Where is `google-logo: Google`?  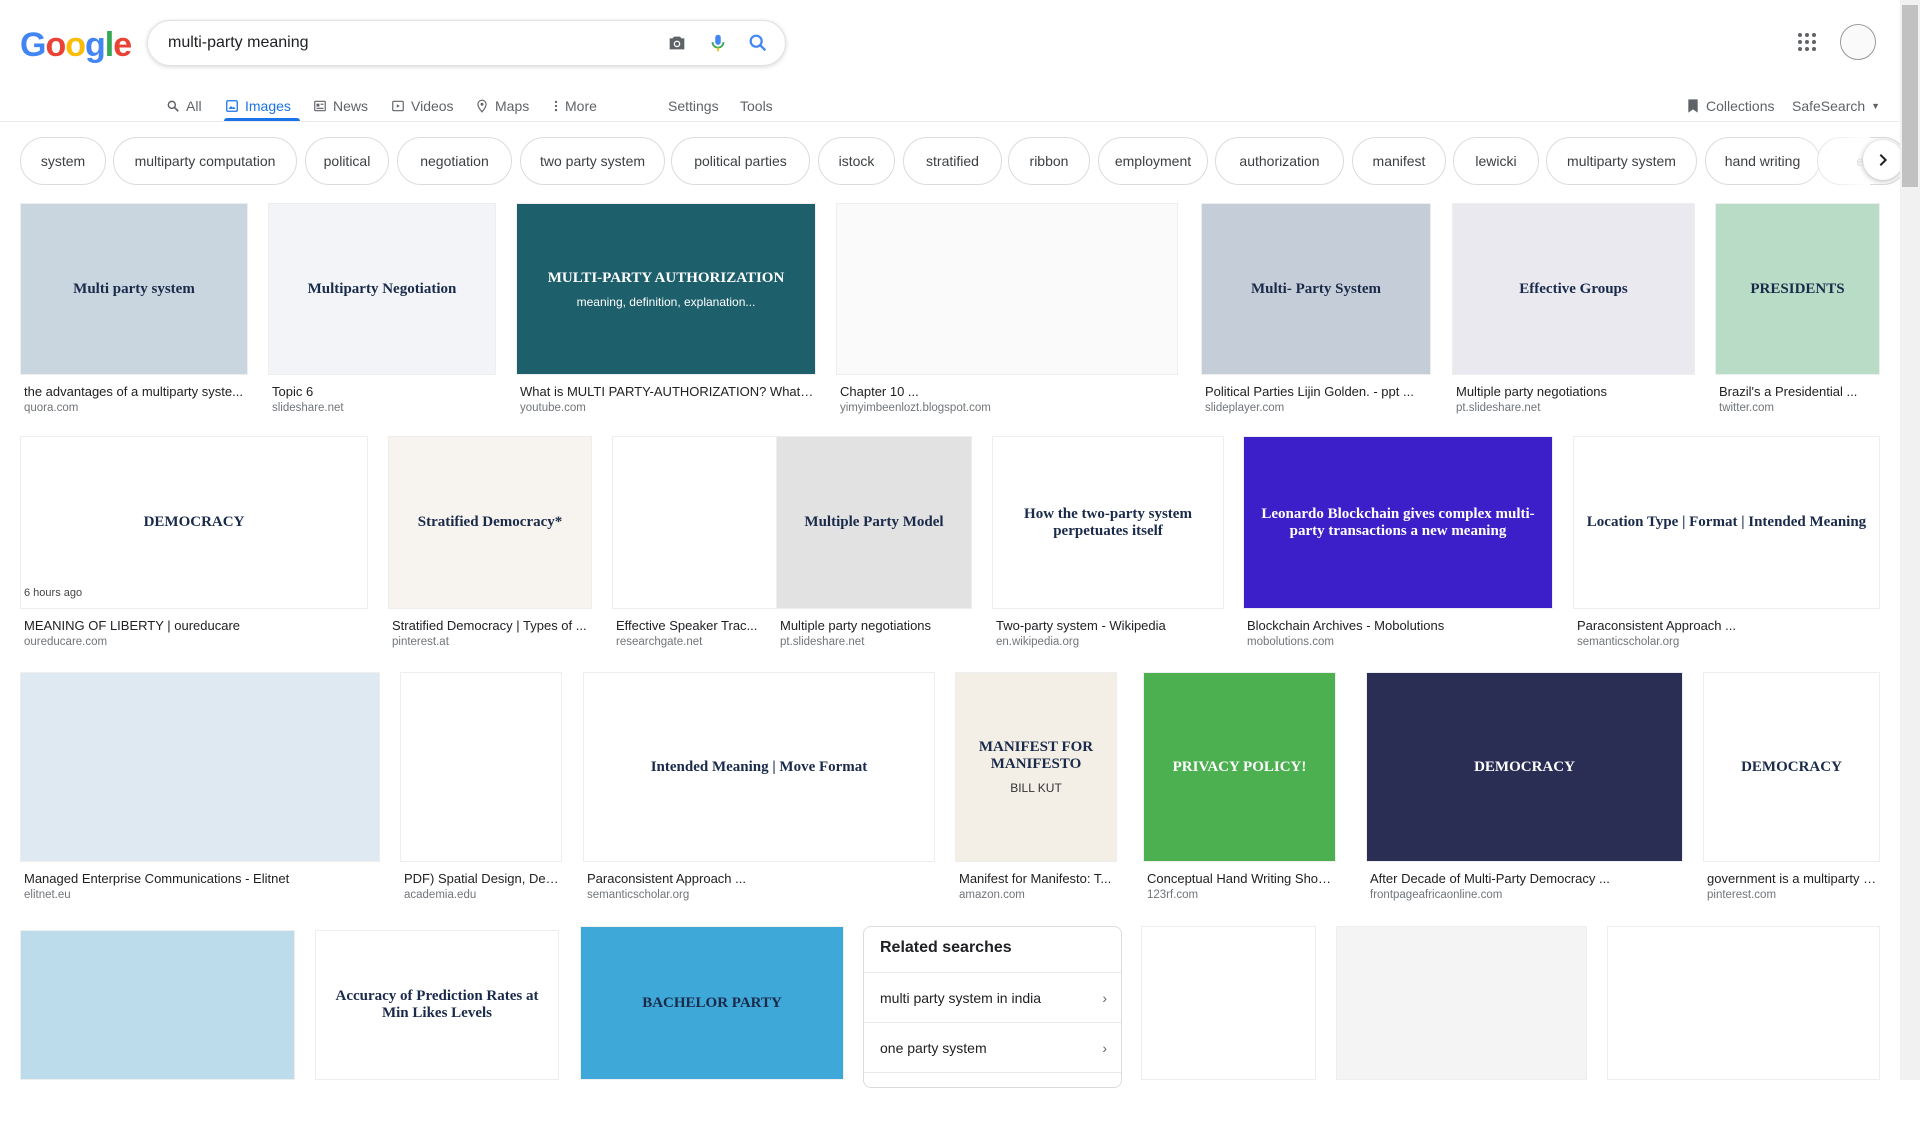
google-logo: Google is located at coordinates (76, 45).